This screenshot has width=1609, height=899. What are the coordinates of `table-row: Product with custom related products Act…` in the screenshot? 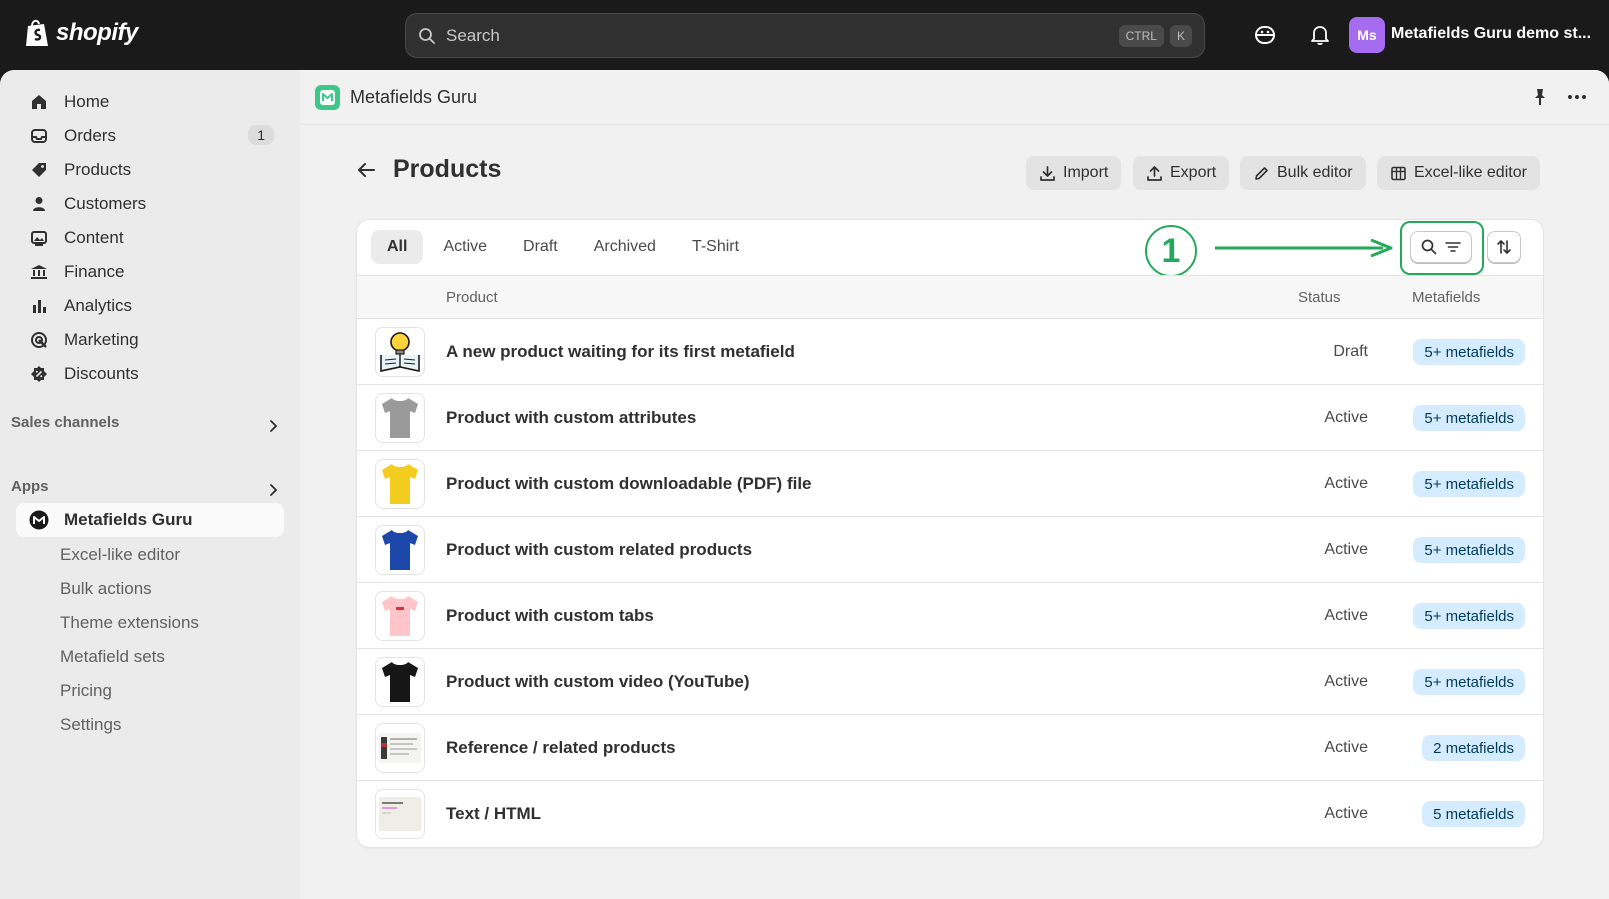 It's located at (950, 550).